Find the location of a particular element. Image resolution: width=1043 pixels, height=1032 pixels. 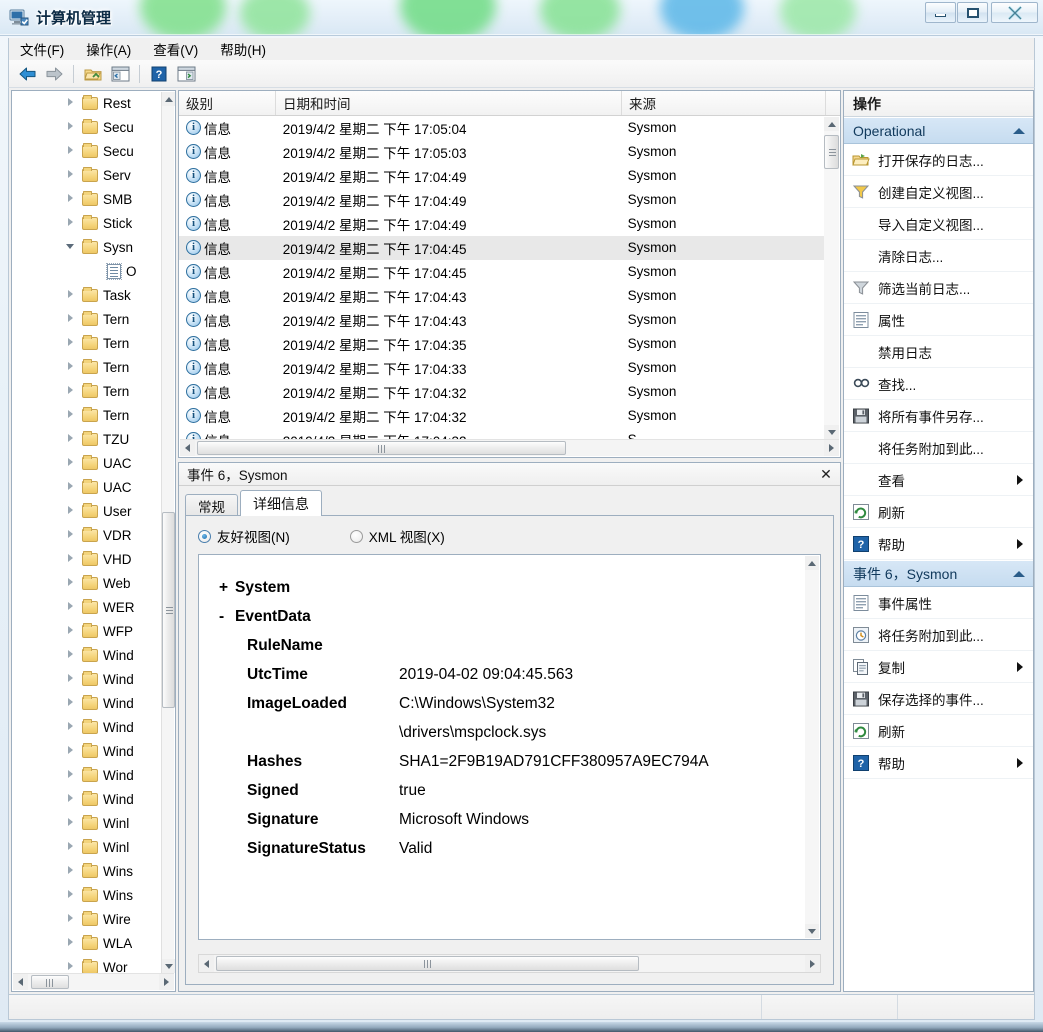

chevron-up-icon is located at coordinates (1019, 573).